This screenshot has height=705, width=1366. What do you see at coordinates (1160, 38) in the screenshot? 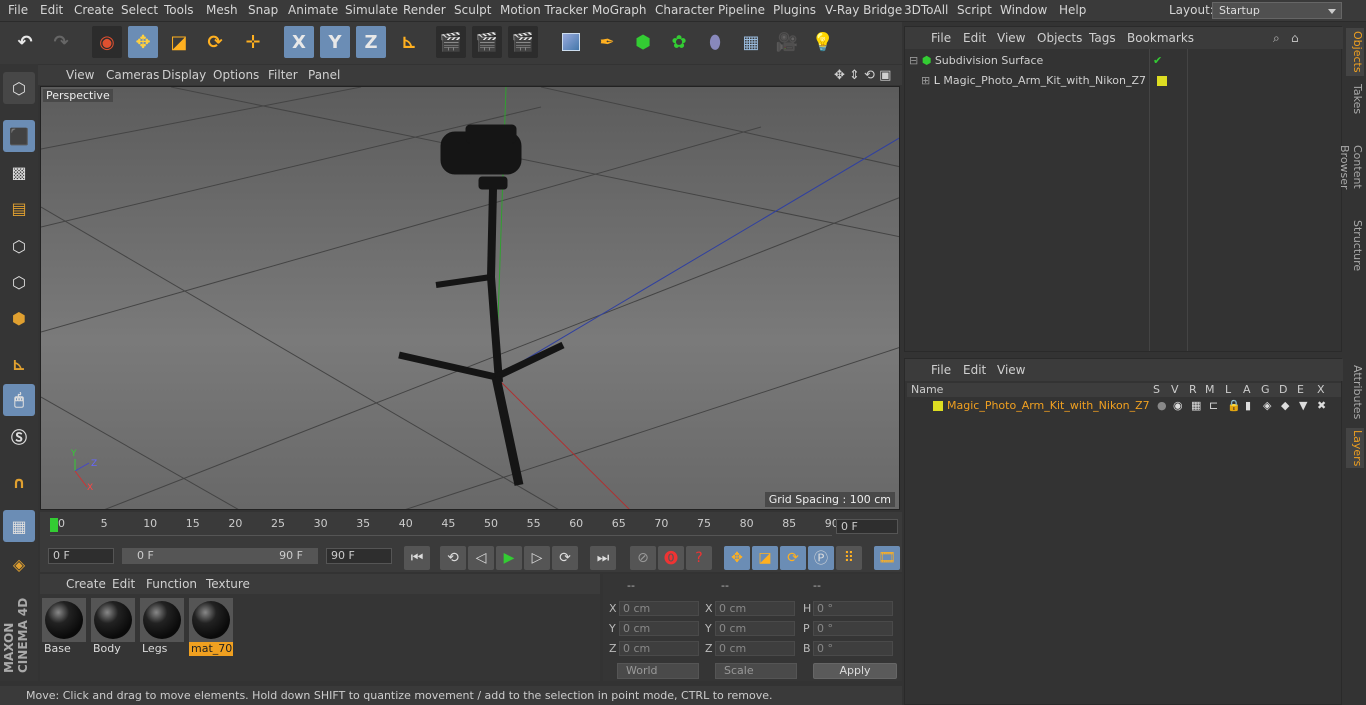
I see `objects-menu-bookmarks: Bookmarks` at bounding box center [1160, 38].